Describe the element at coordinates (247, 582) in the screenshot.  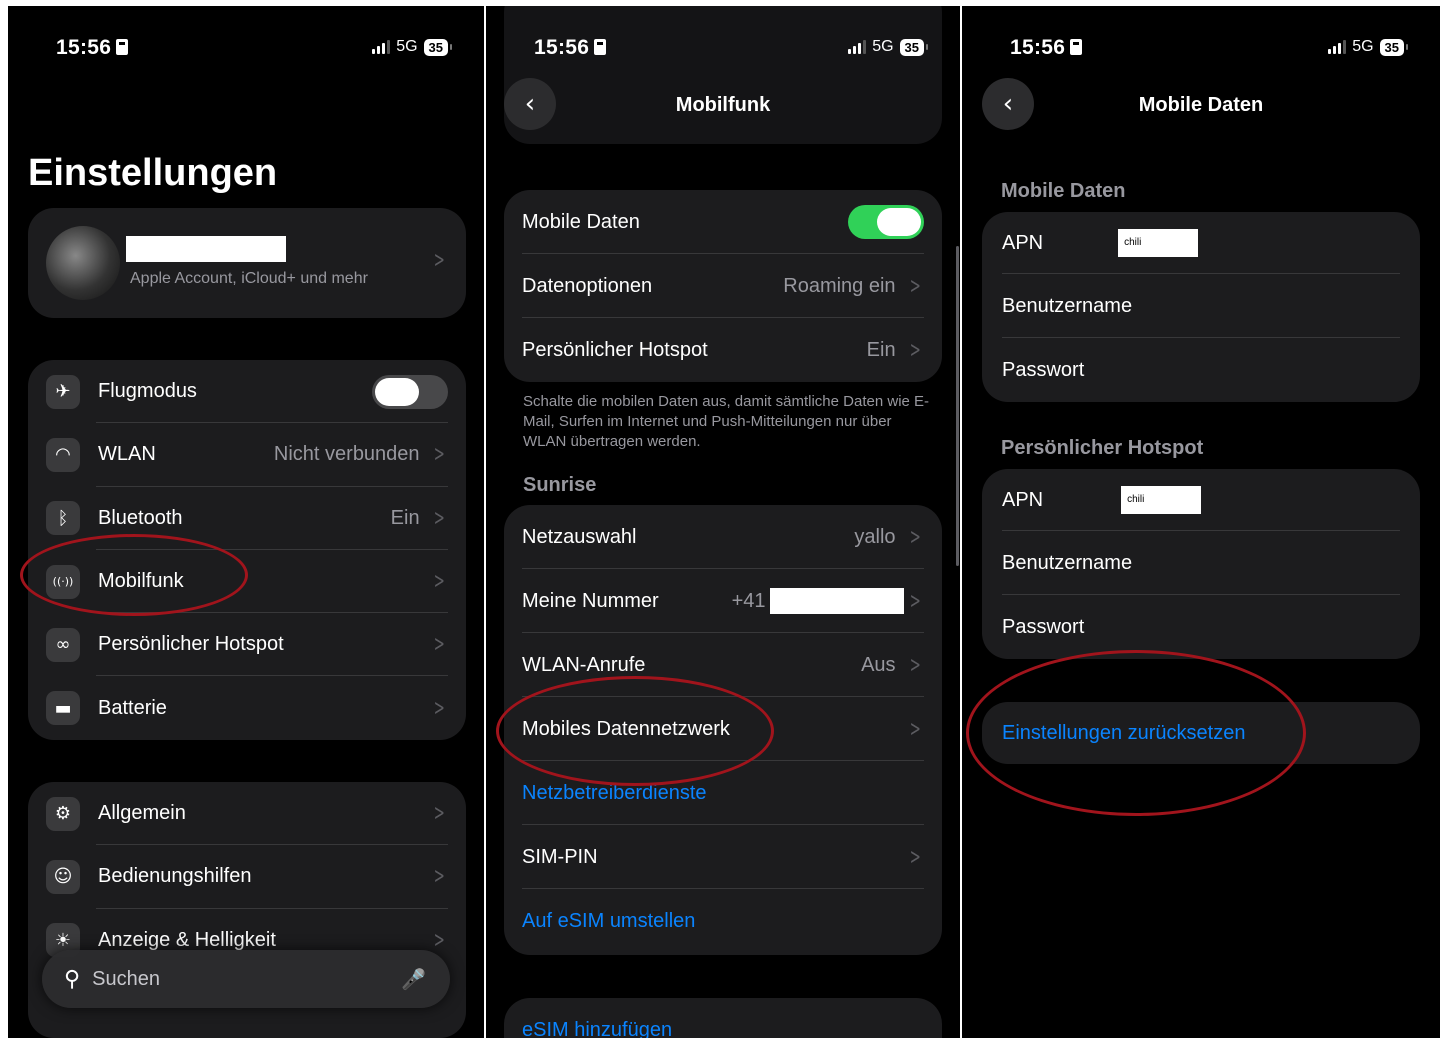
I see `settings-row-mobilfunk: ((·)) Mobilfunk >` at that location.